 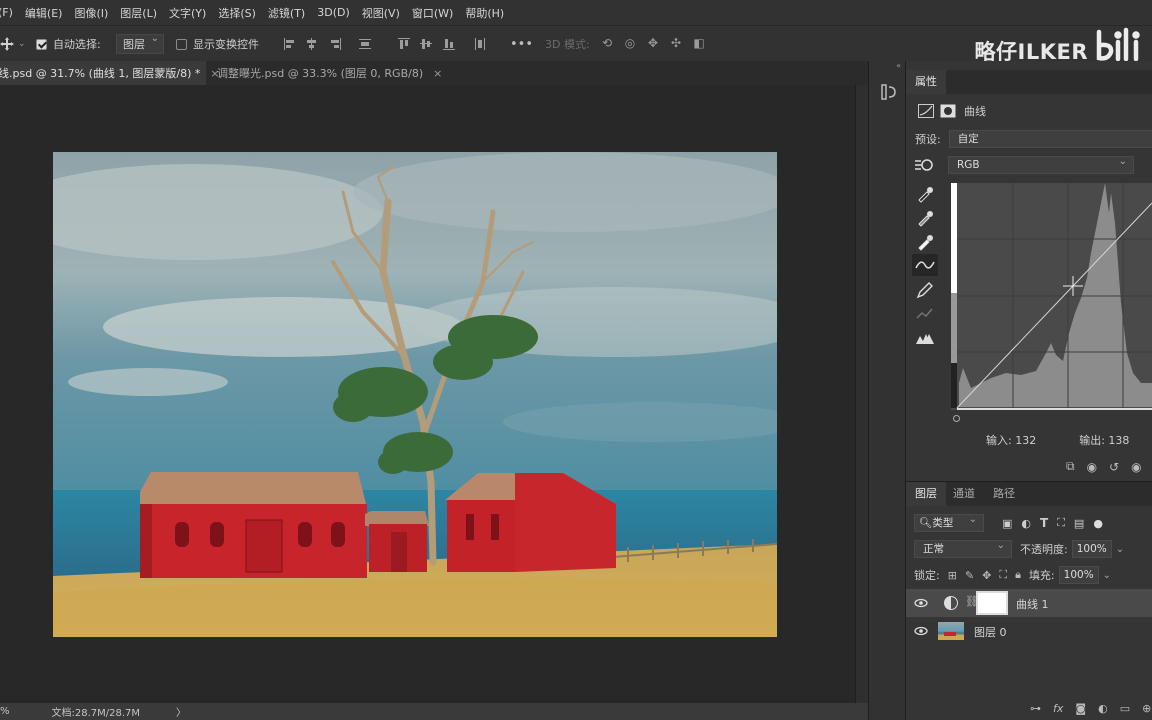 I want to click on status-bar: % 文档:28.7M/28.7M 〉, so click(x=434, y=711).